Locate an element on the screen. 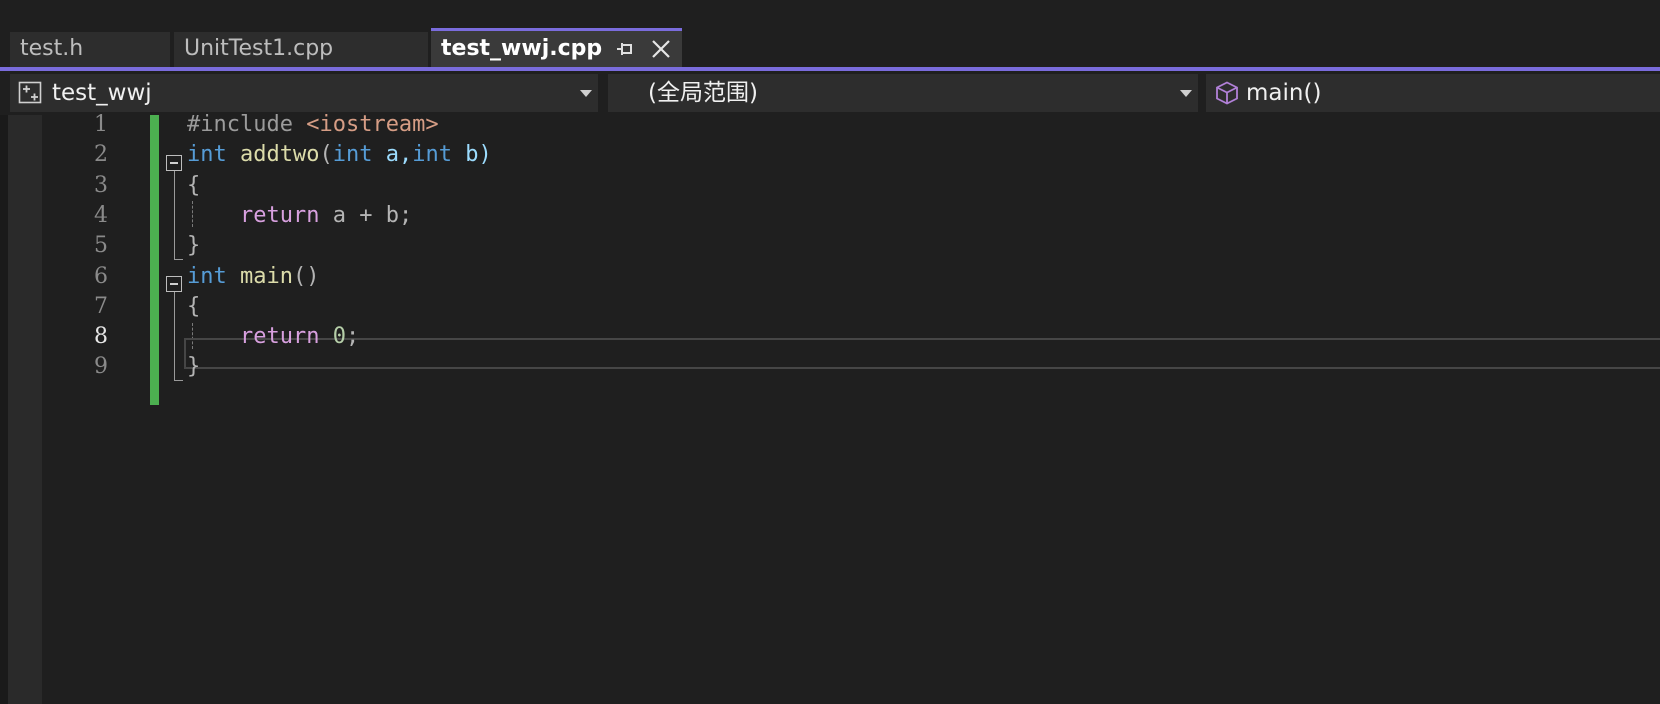  line-number: 2 is located at coordinates (101, 155).